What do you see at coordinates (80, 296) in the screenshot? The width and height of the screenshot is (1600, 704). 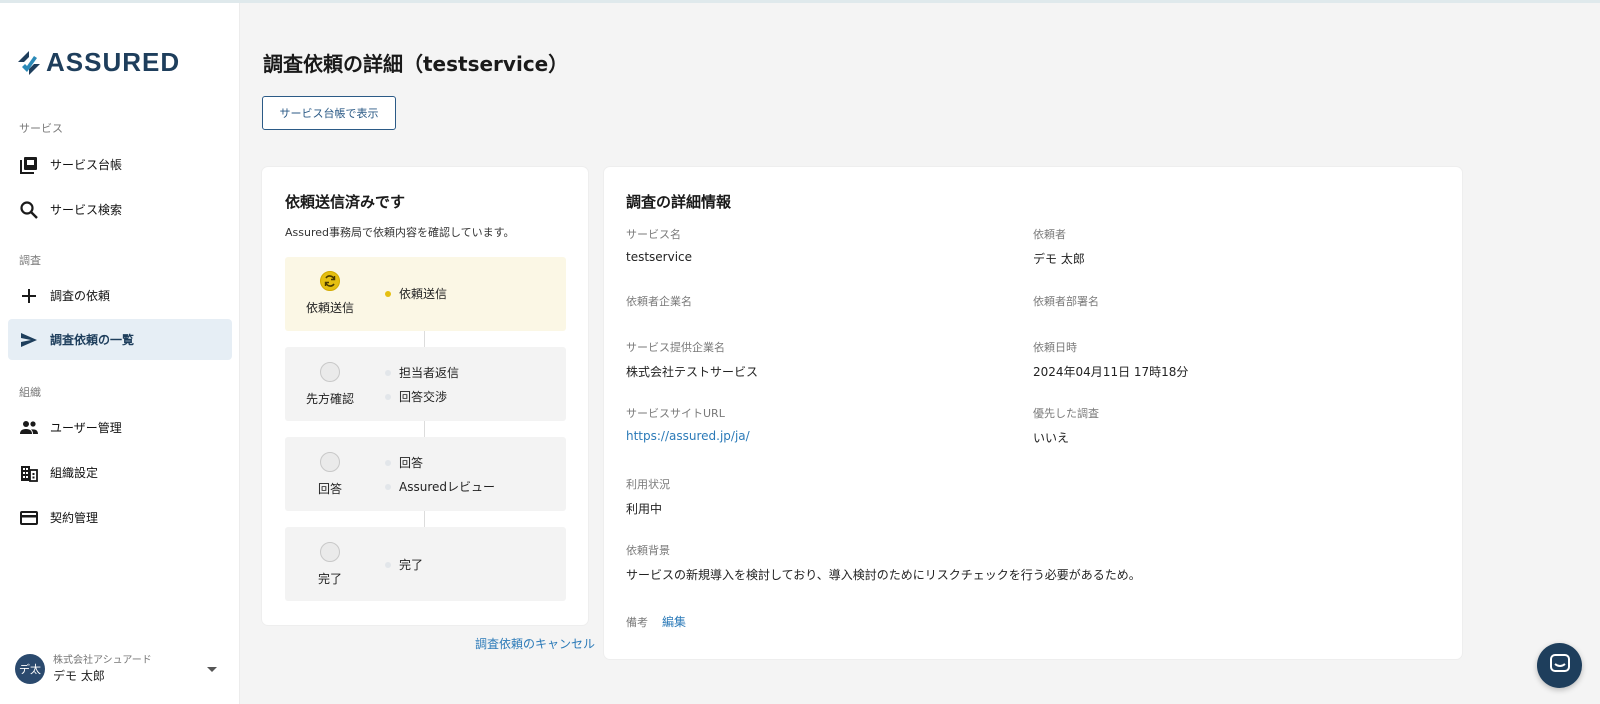 I see `sidebar-item-label: 調査の依頼` at bounding box center [80, 296].